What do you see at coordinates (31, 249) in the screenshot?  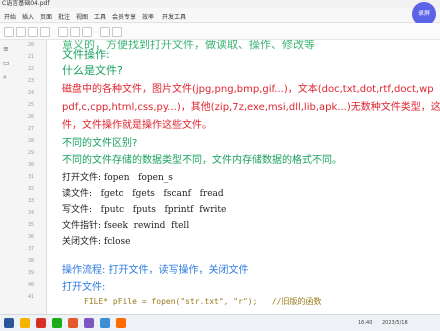 I see `line-number: 37` at bounding box center [31, 249].